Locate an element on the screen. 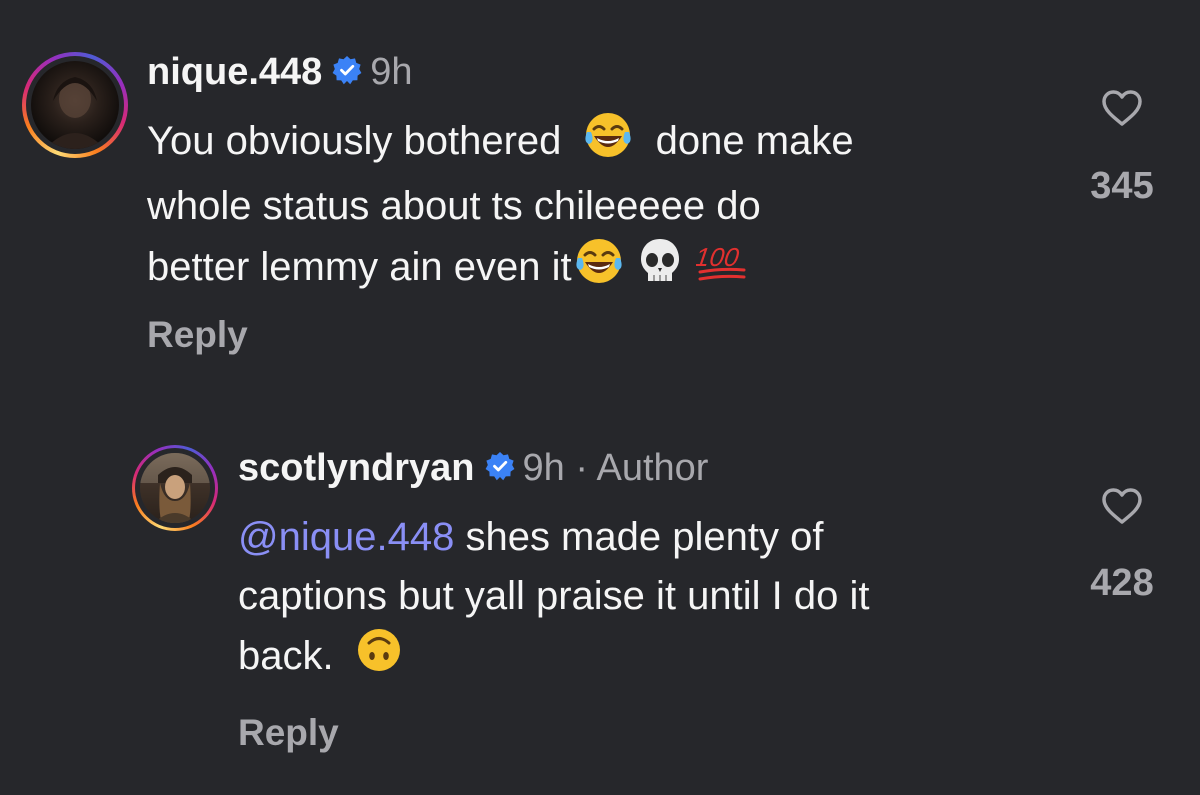  heart-icon is located at coordinates (1122, 506).